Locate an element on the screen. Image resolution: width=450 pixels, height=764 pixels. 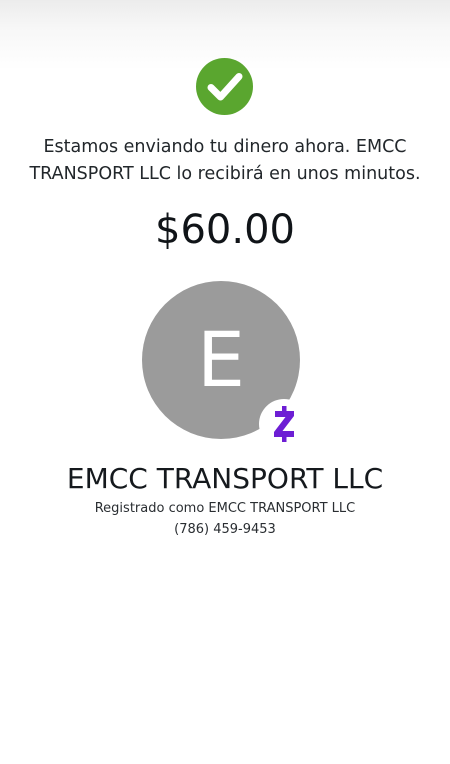
recipient-phone: (786) 459-9453 is located at coordinates (225, 529).